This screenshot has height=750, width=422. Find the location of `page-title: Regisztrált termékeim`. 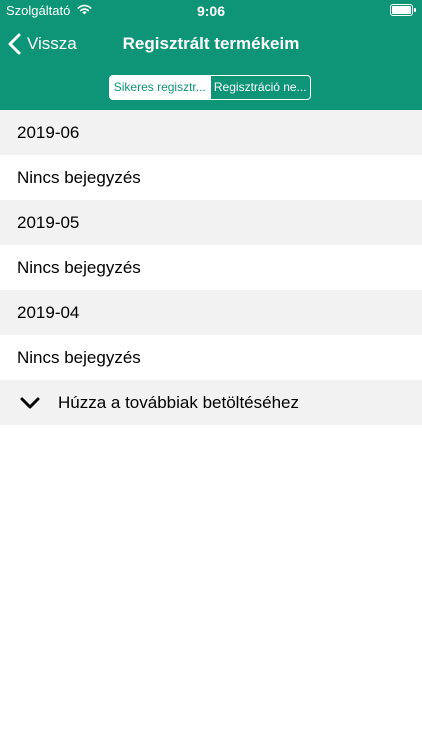

page-title: Regisztrált termékeim is located at coordinates (211, 43).